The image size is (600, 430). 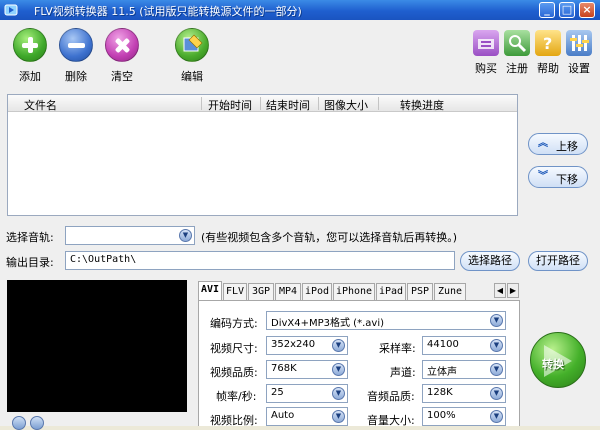 I want to click on audio-quality-label: 音频品质:, so click(x=391, y=396).